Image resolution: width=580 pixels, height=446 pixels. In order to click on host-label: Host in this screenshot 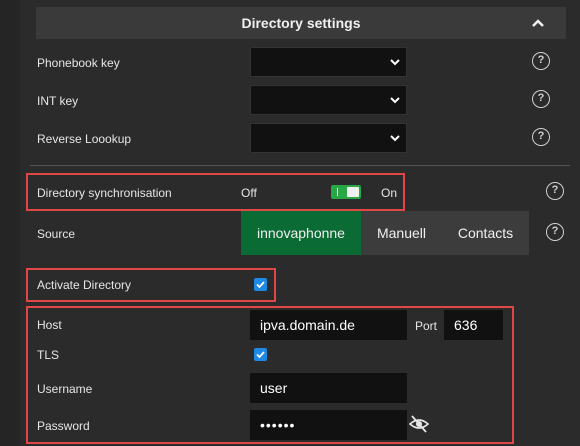, I will do `click(49, 325)`.